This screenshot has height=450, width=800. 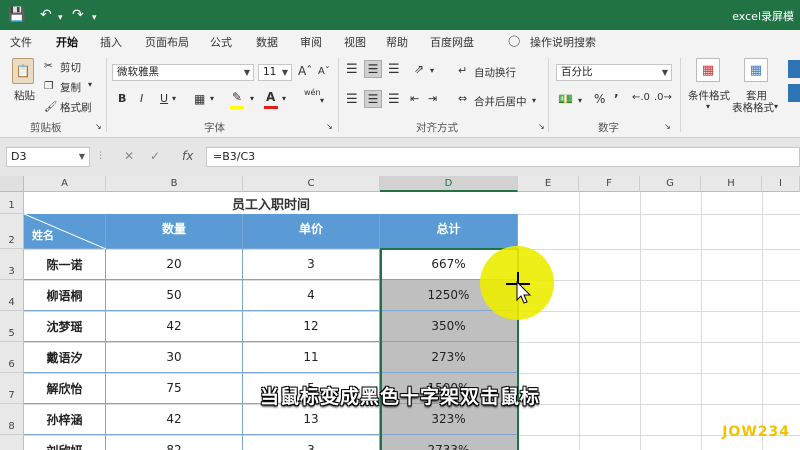 What do you see at coordinates (90, 84) in the screenshot?
I see `copy-dropdown-icon: ▾` at bounding box center [90, 84].